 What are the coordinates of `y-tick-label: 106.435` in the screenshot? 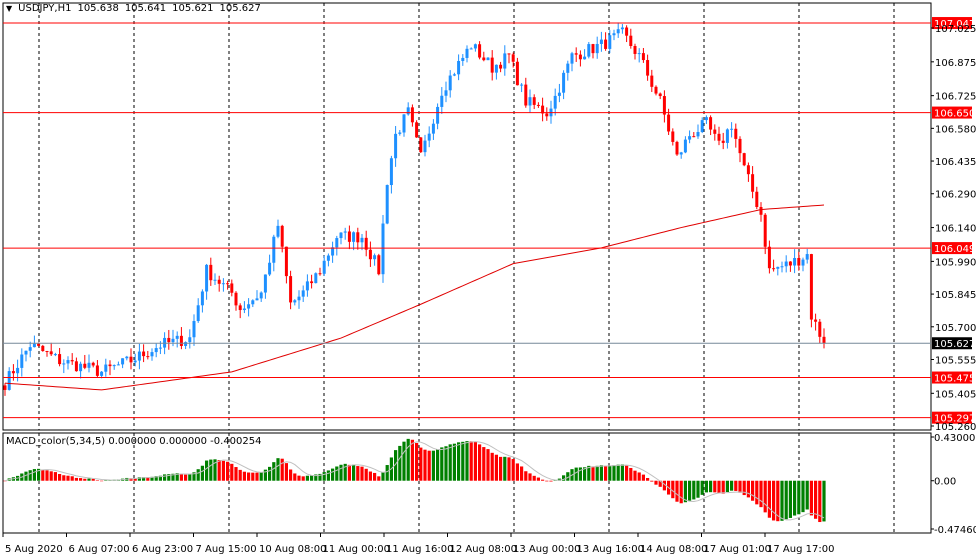 It's located at (955, 162).